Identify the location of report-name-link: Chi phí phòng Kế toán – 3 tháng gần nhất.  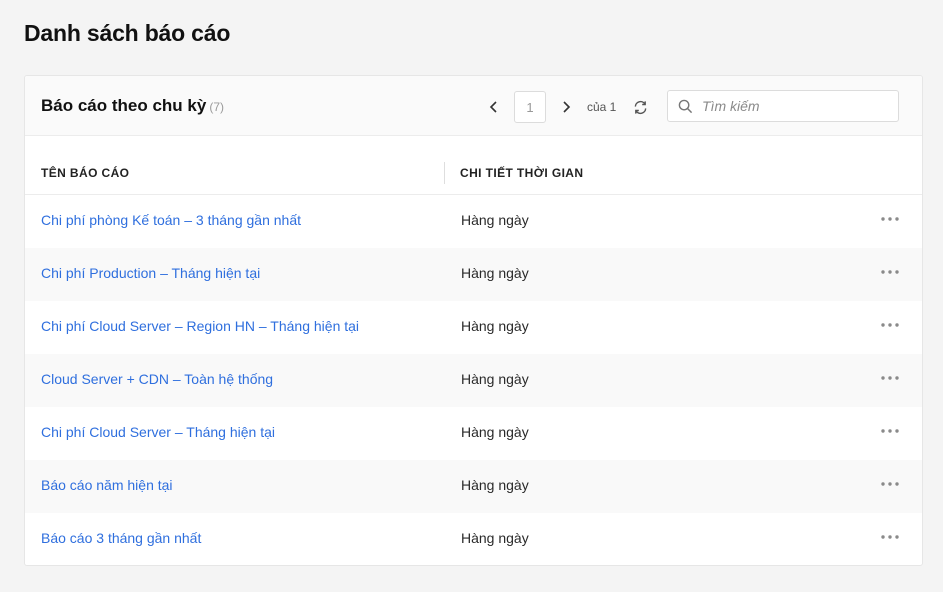
(171, 220).